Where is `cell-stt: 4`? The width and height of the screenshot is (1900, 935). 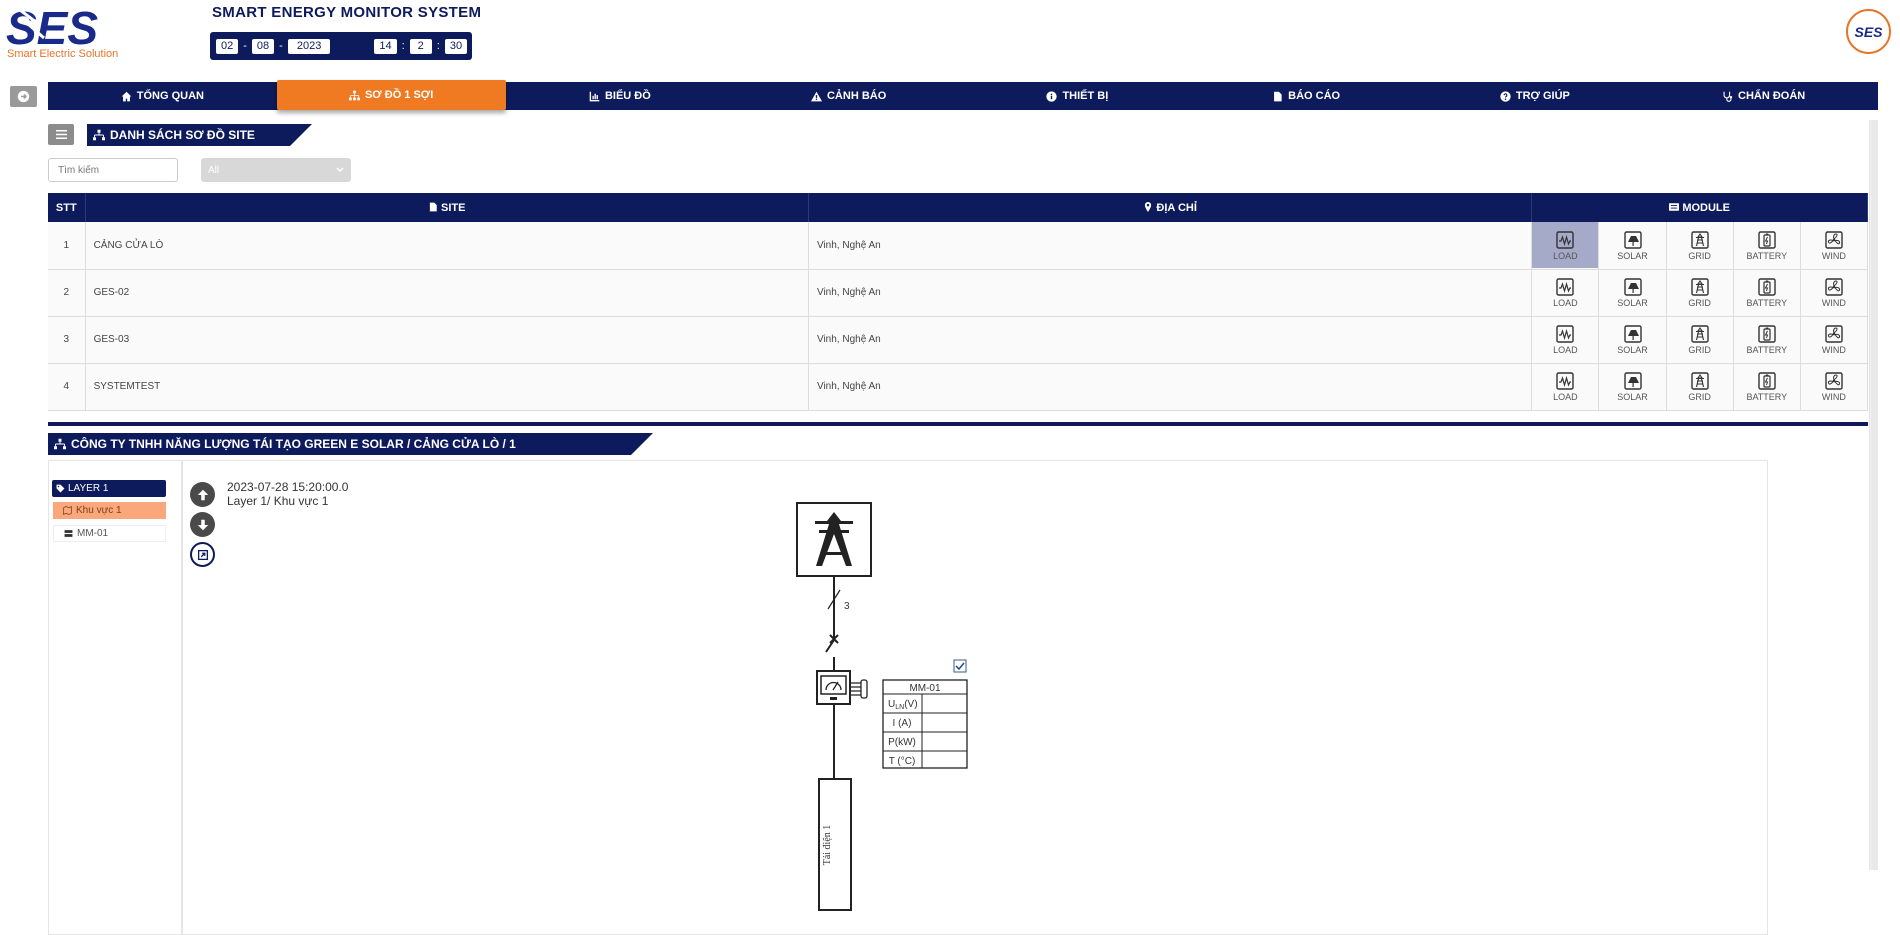
cell-stt: 4 is located at coordinates (67, 387).